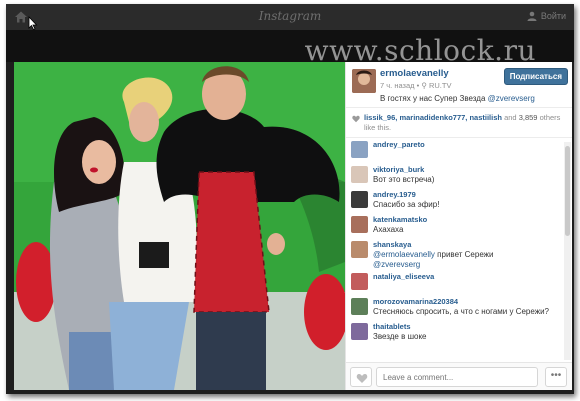 The image size is (580, 401). I want to click on signin-link: Войти, so click(546, 16).